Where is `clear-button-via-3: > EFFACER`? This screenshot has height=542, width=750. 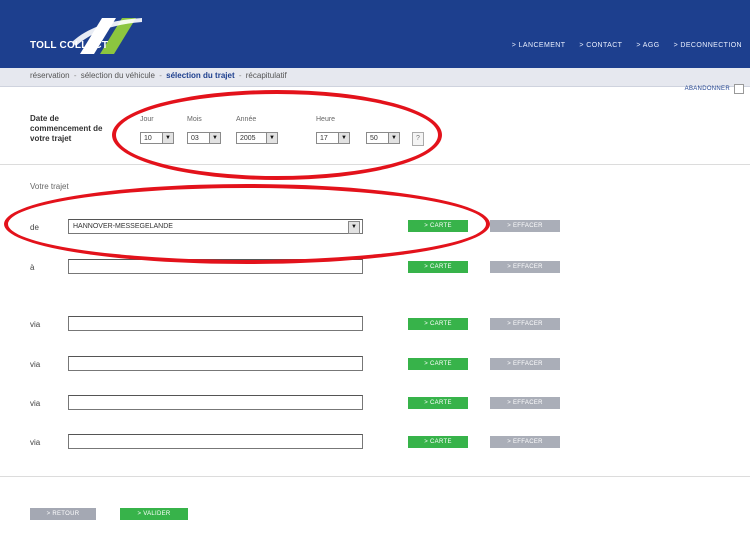
clear-button-via-3: > EFFACER is located at coordinates (525, 403).